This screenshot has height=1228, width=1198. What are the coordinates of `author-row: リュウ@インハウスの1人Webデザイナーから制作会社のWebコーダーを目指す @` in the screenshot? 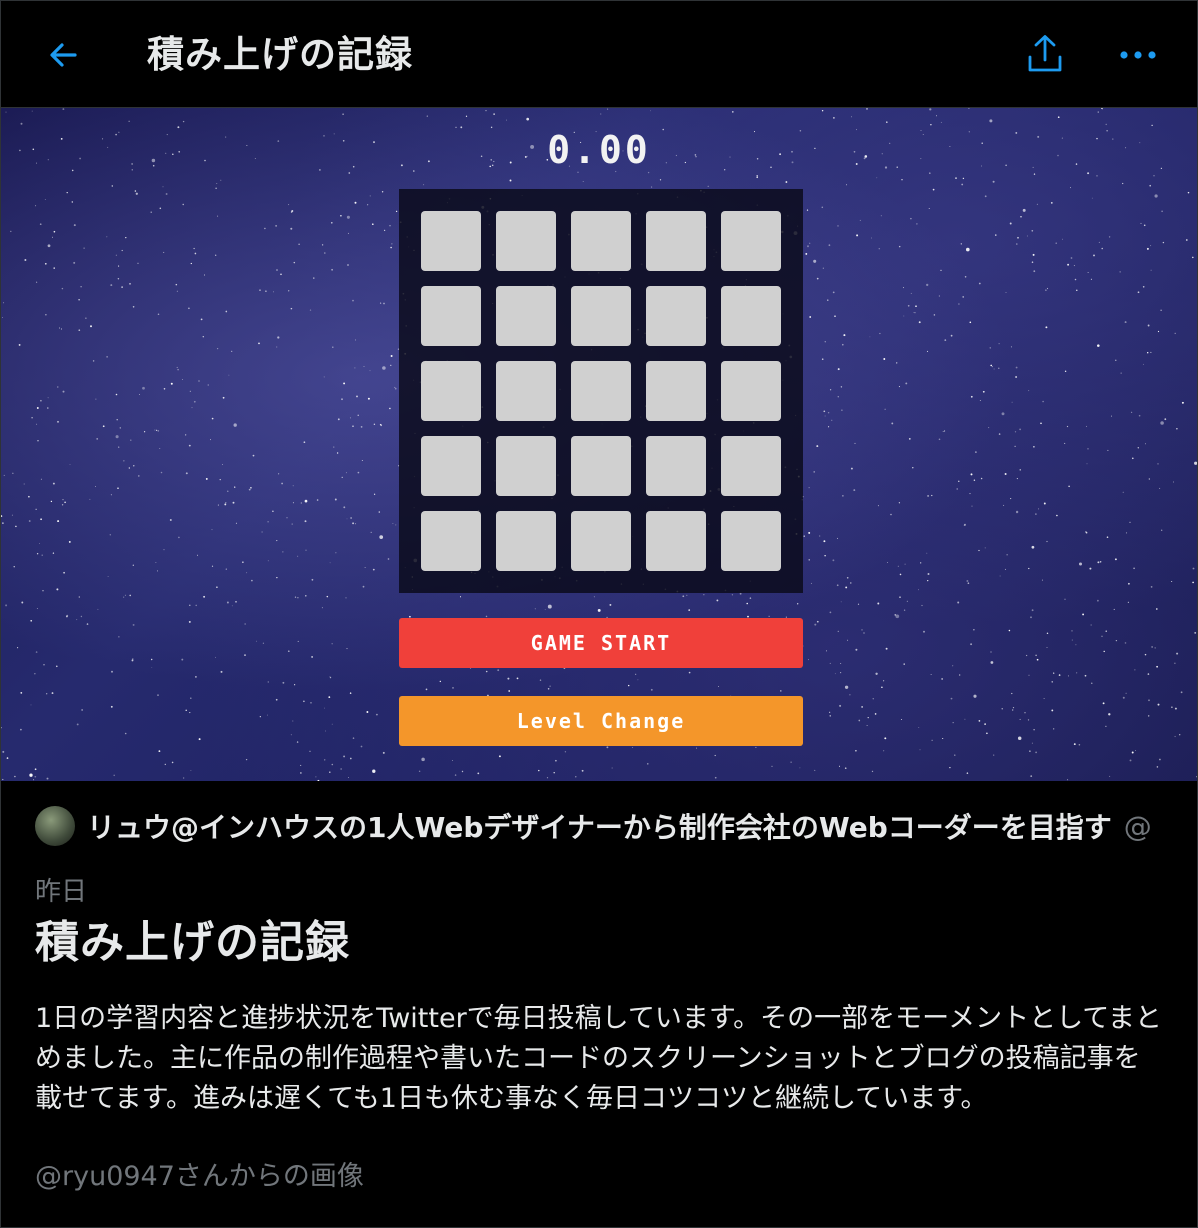 It's located at (600, 826).